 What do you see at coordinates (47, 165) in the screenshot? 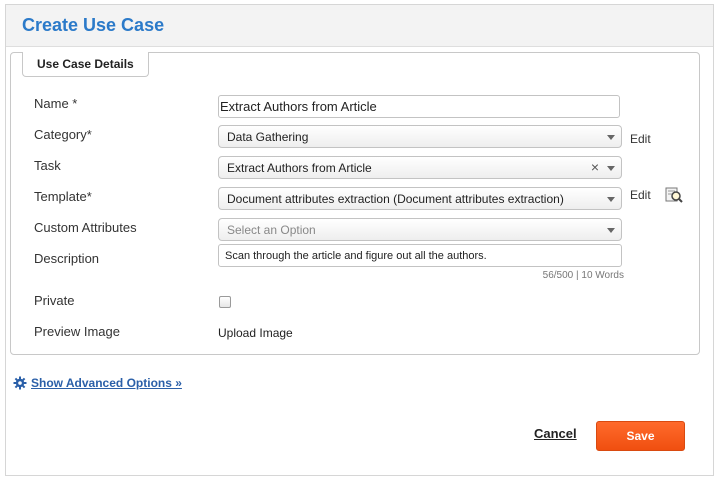
I see `task-label: Task` at bounding box center [47, 165].